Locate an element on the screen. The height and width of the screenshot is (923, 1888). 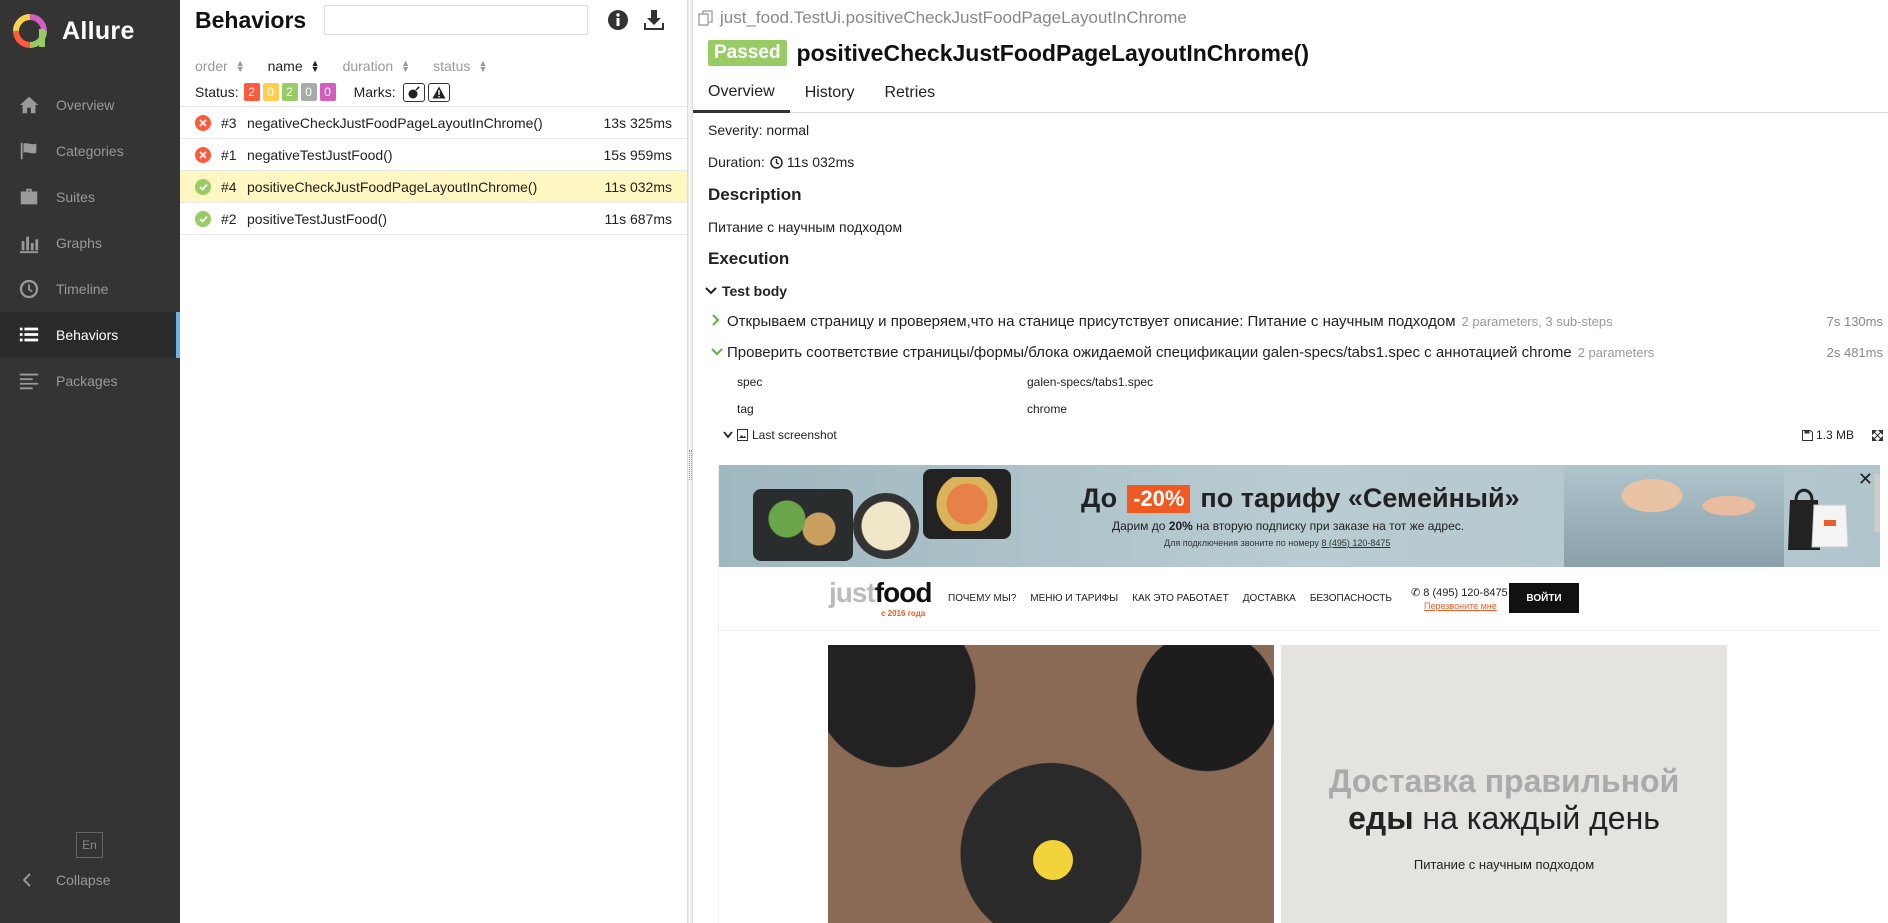
tab-history: History is located at coordinates (830, 93).